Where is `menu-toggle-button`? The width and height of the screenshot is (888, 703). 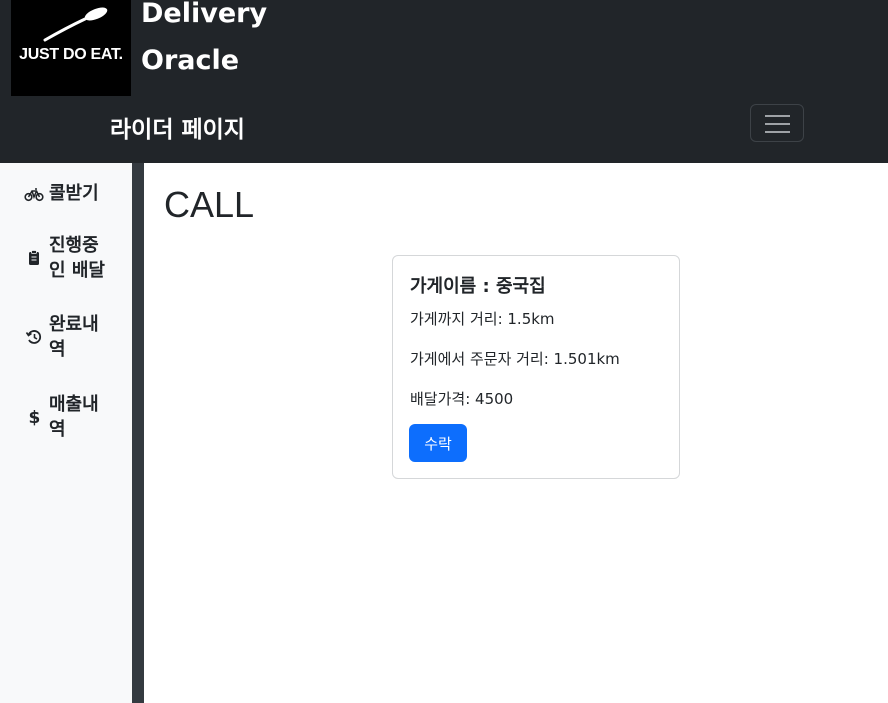
menu-toggle-button is located at coordinates (777, 123).